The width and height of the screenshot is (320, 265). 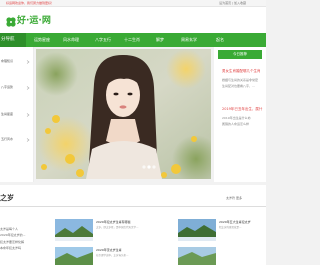 What do you see at coordinates (30, 3) in the screenshot?
I see `welcome-notice: 好运网欢迎你，我们努力做到更好！` at bounding box center [30, 3].